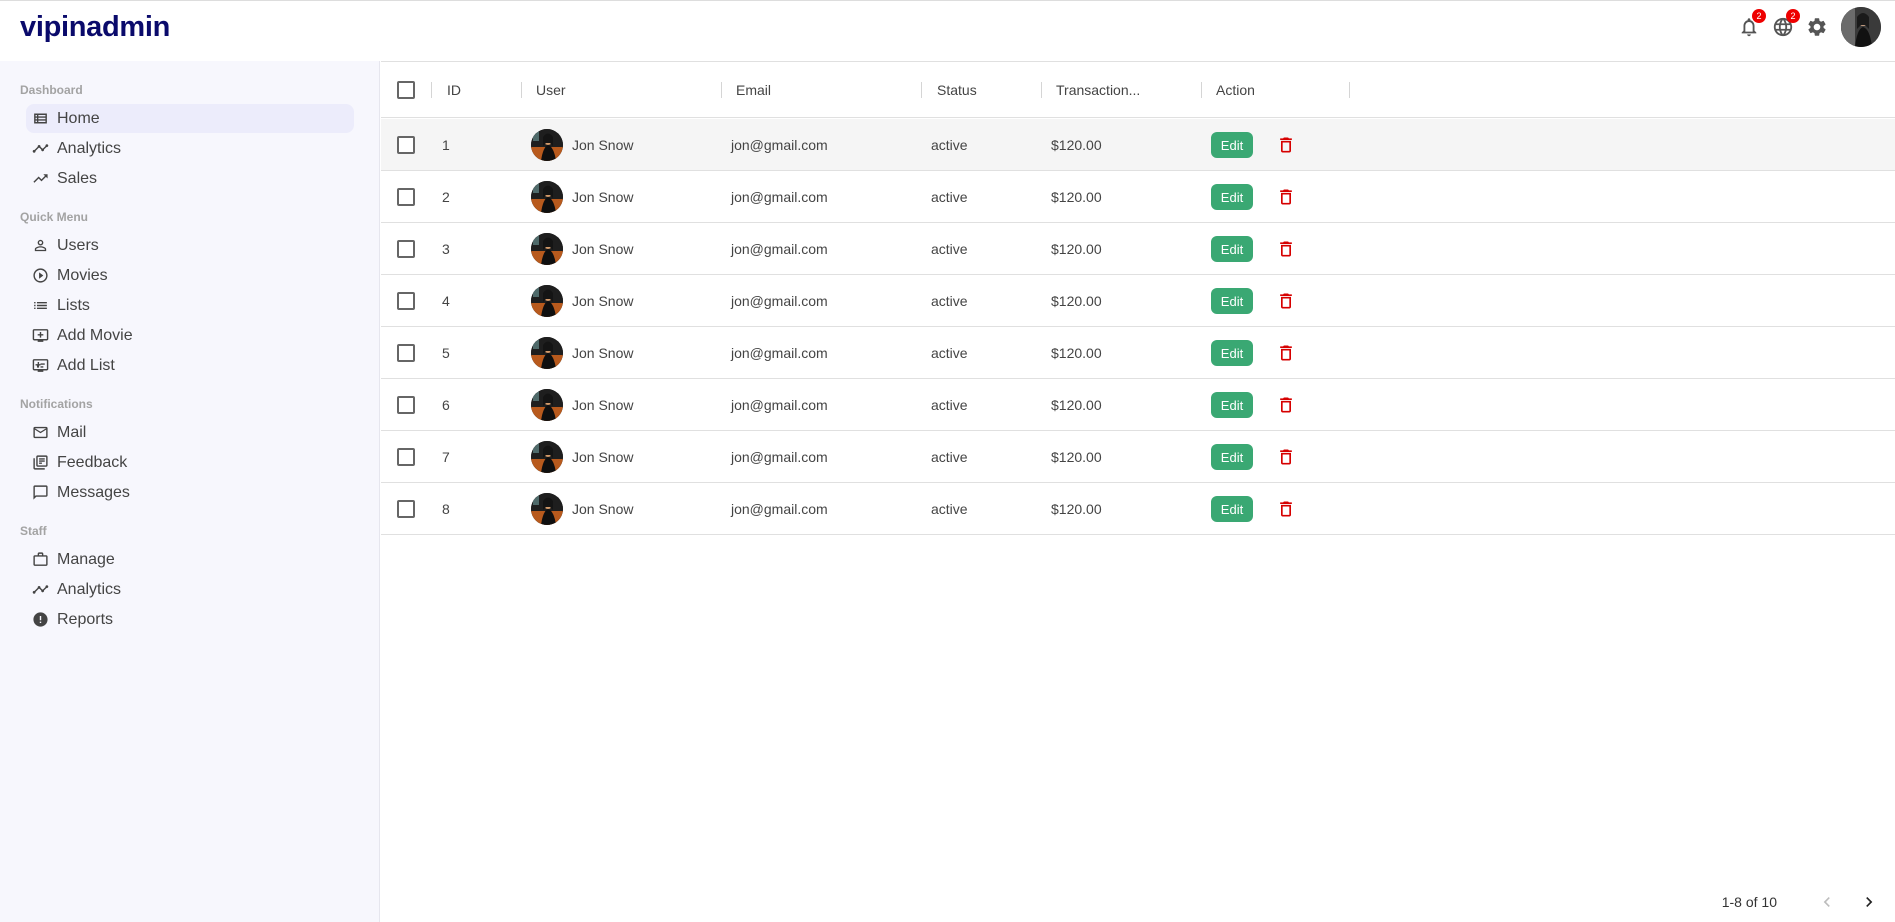 The image size is (1895, 922). What do you see at coordinates (603, 353) in the screenshot?
I see `user-name: Jon Snow` at bounding box center [603, 353].